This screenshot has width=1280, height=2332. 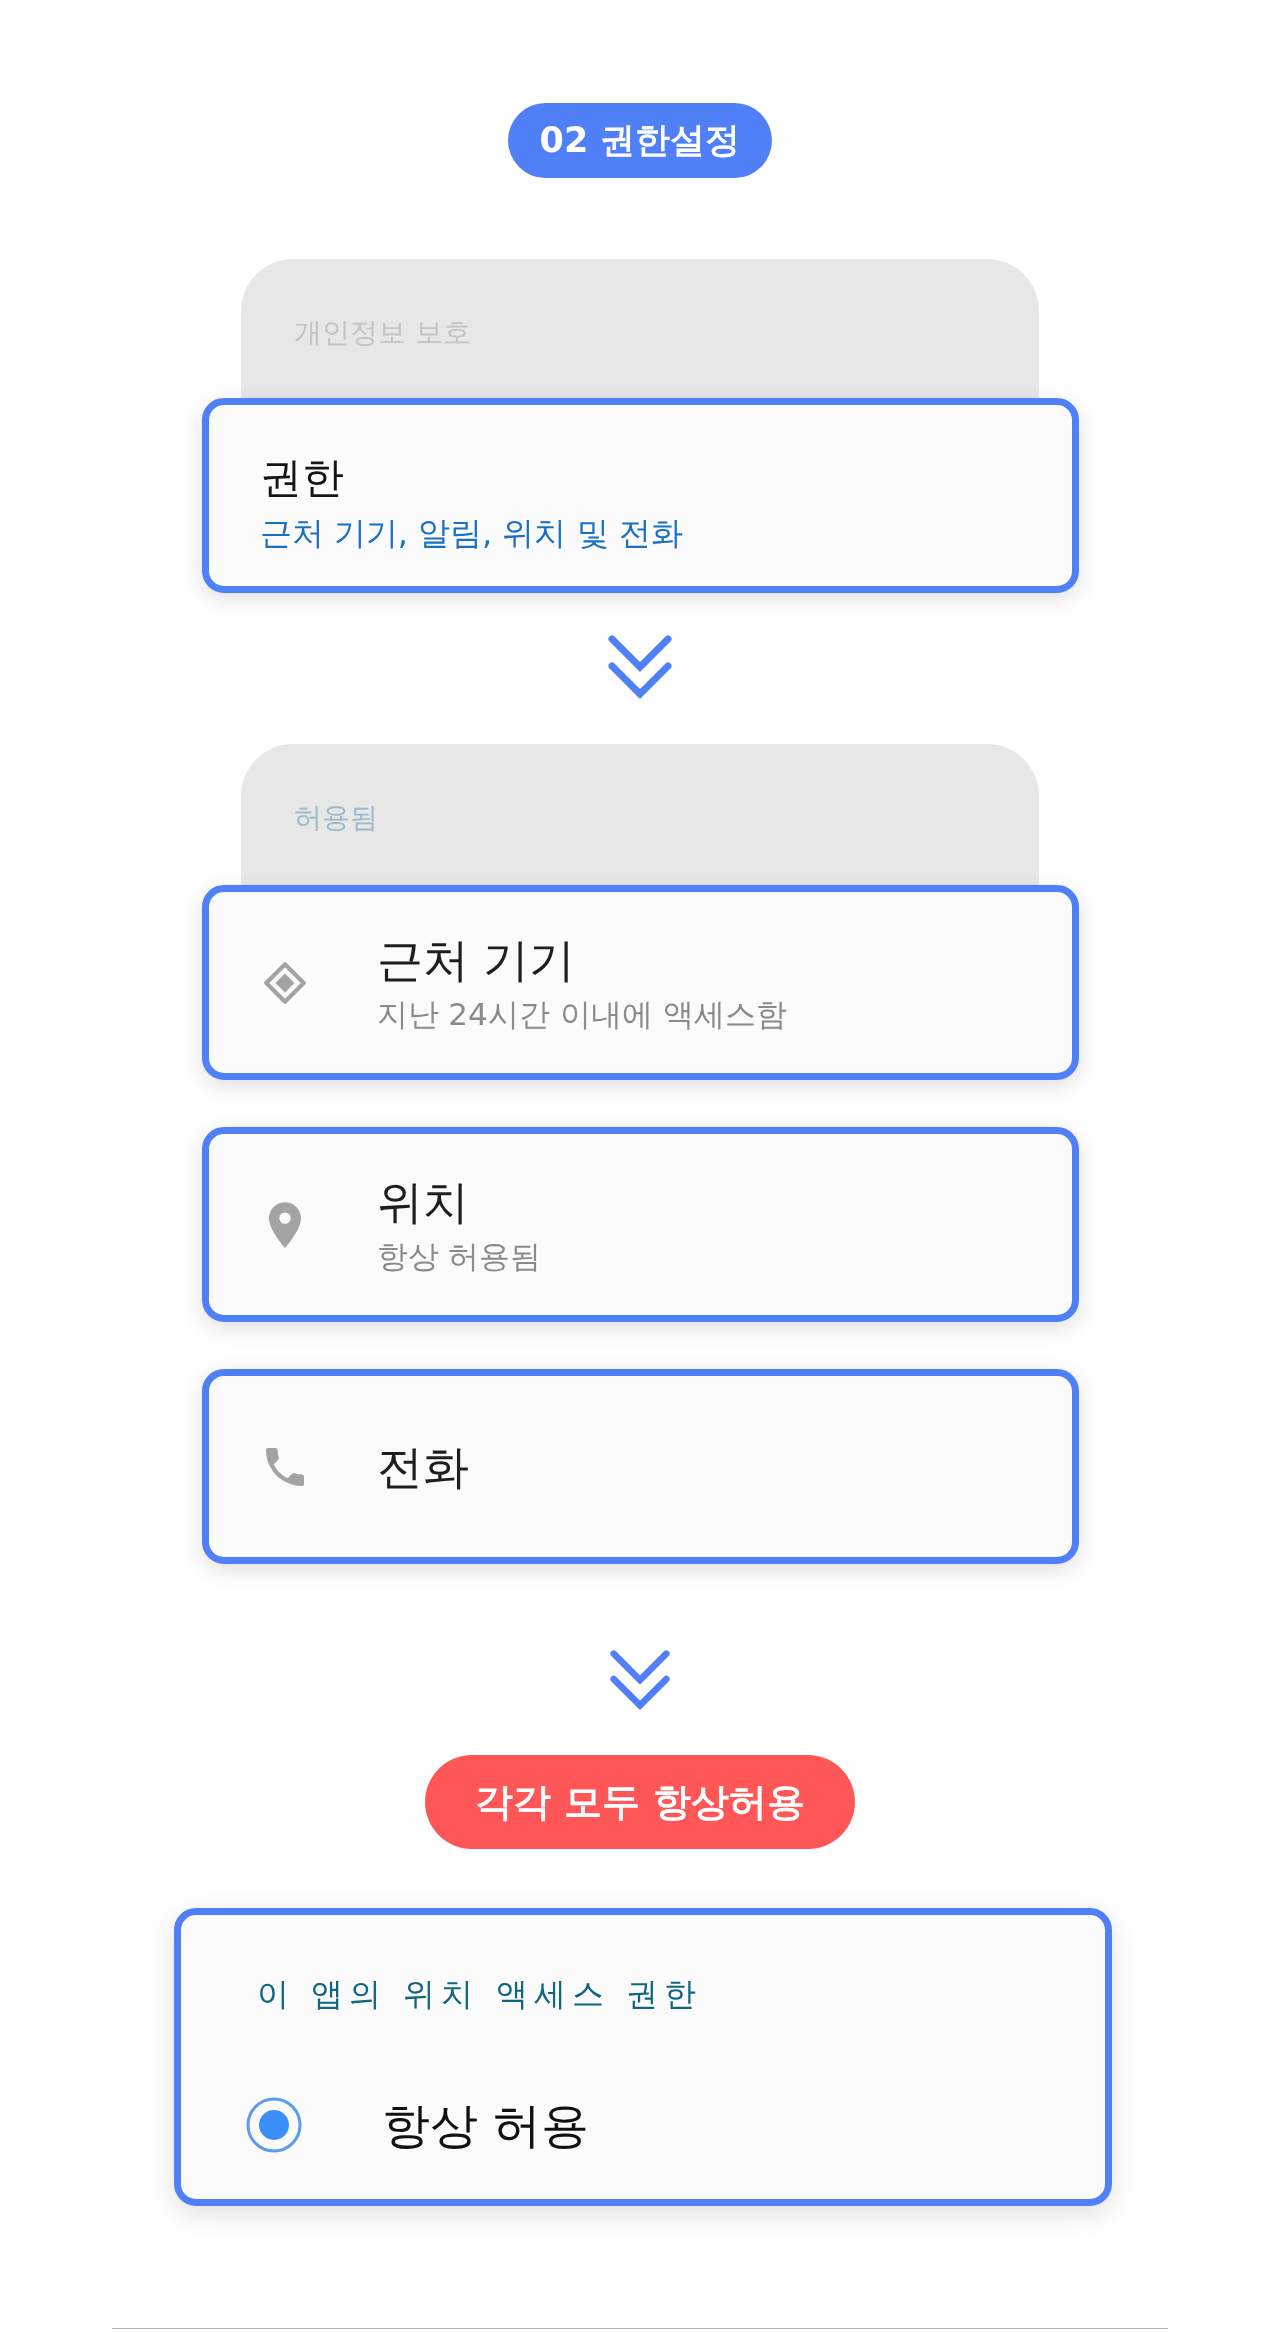 What do you see at coordinates (284, 982) in the screenshot?
I see `diamond-icon` at bounding box center [284, 982].